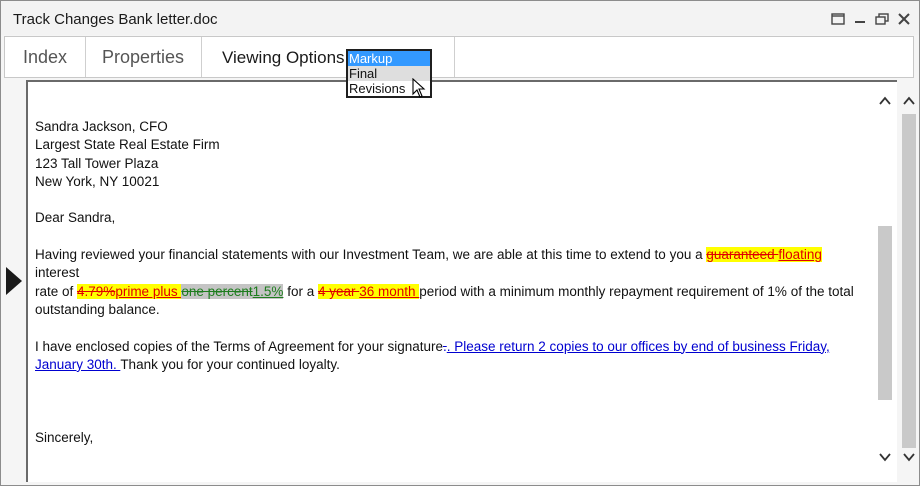 The image size is (922, 488). I want to click on window-title: Track Changes Bank letter.doc, so click(115, 19).